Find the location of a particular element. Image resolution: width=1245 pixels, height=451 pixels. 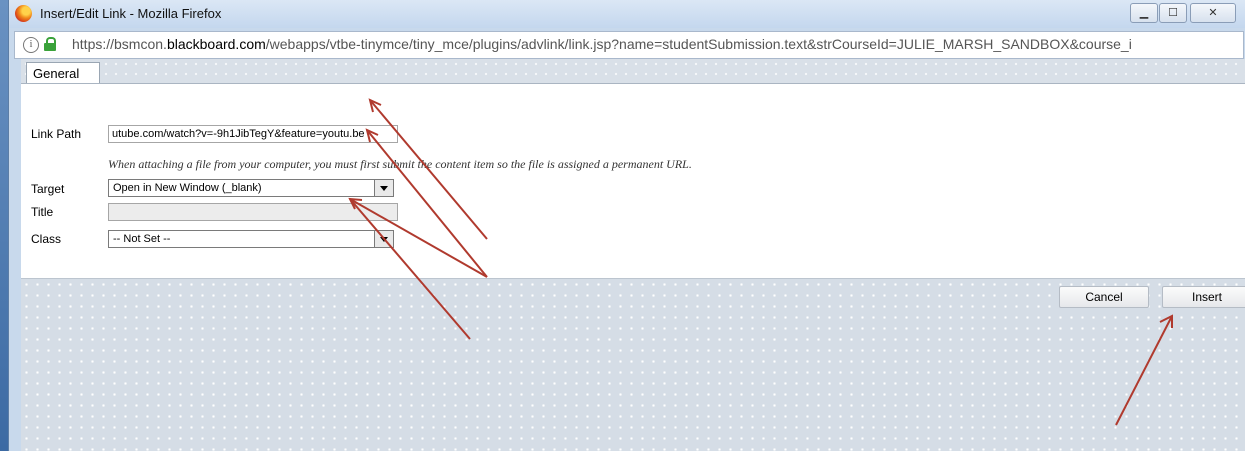

red-arrow-to-insert is located at coordinates (1144, 370).